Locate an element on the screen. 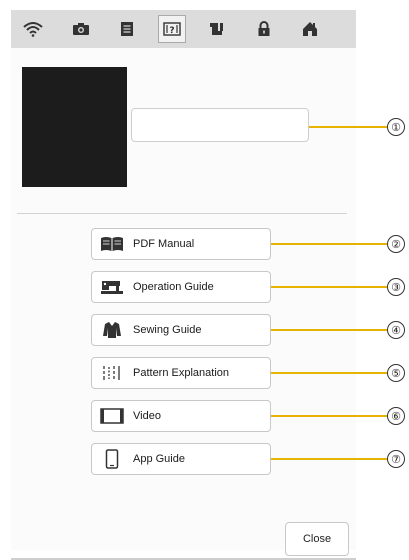 Image resolution: width=409 pixels, height=560 pixels. pattern-preview is located at coordinates (74, 127).